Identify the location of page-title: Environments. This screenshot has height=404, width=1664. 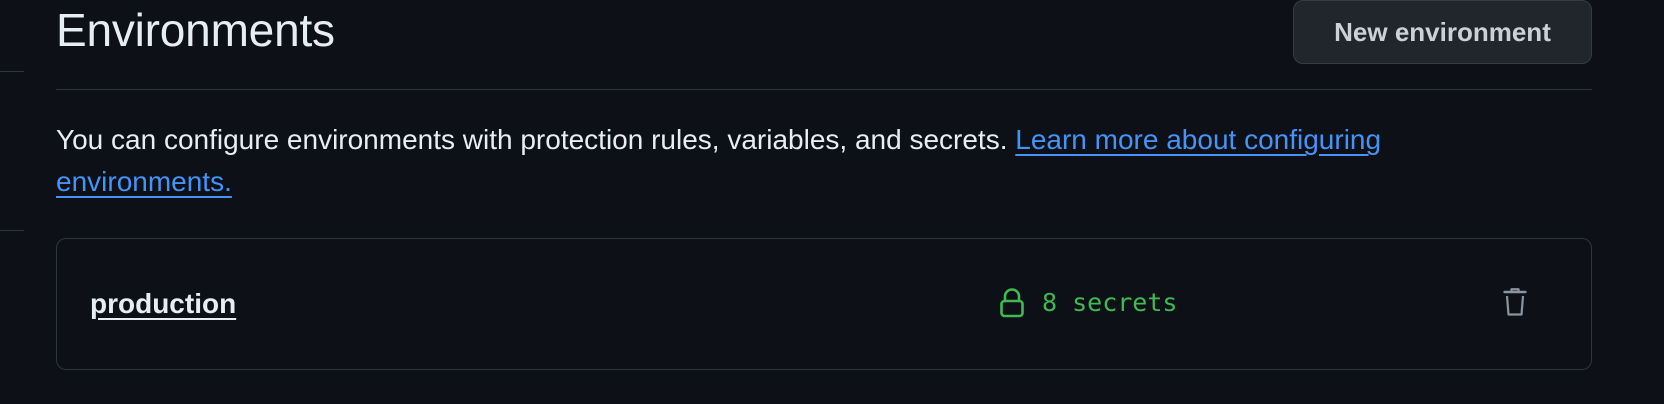
(195, 30).